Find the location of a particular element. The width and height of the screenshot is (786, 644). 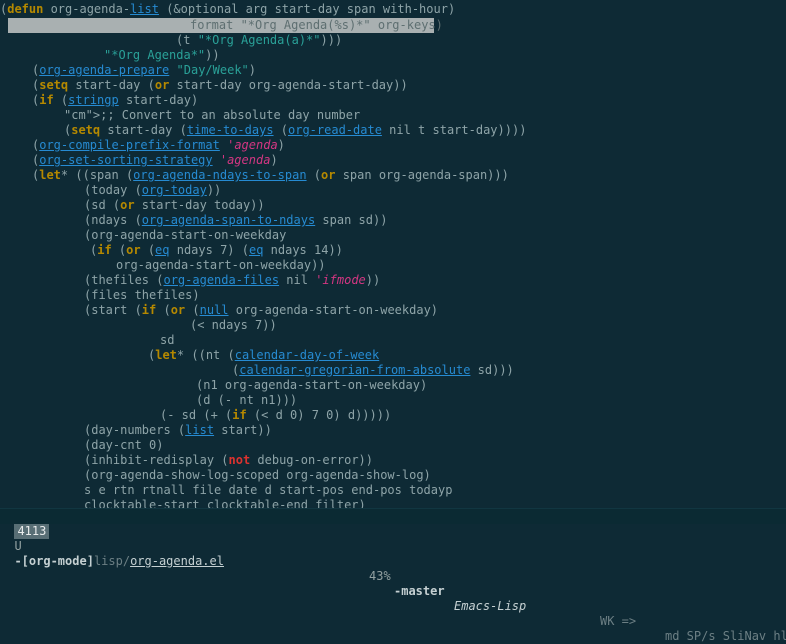

buffer-state: U is located at coordinates (18, 546).